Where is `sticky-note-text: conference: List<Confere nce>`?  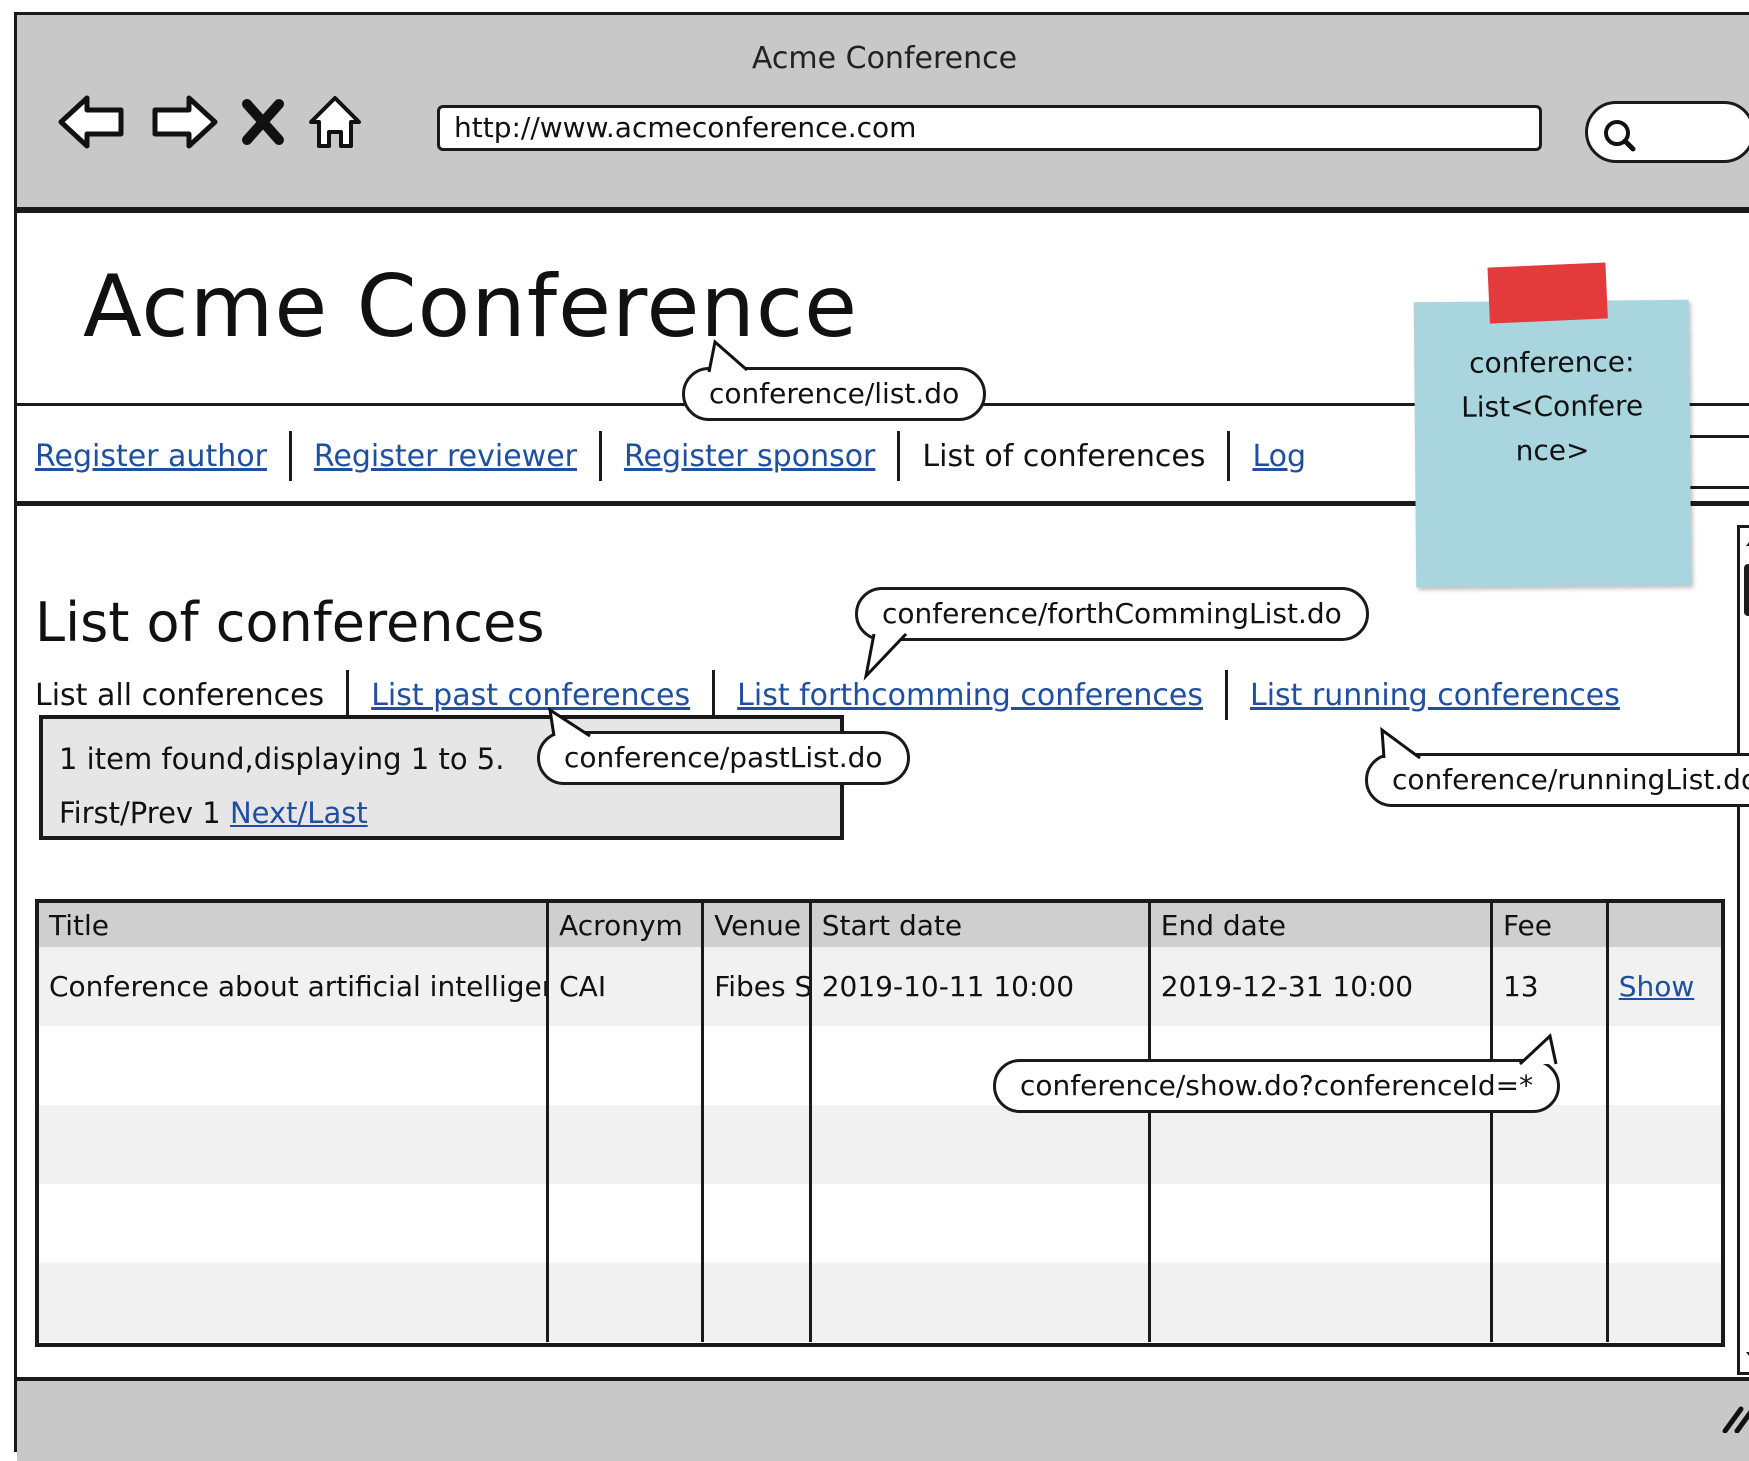
sticky-note-text: conference: List<Confere nce> is located at coordinates (1552, 406).